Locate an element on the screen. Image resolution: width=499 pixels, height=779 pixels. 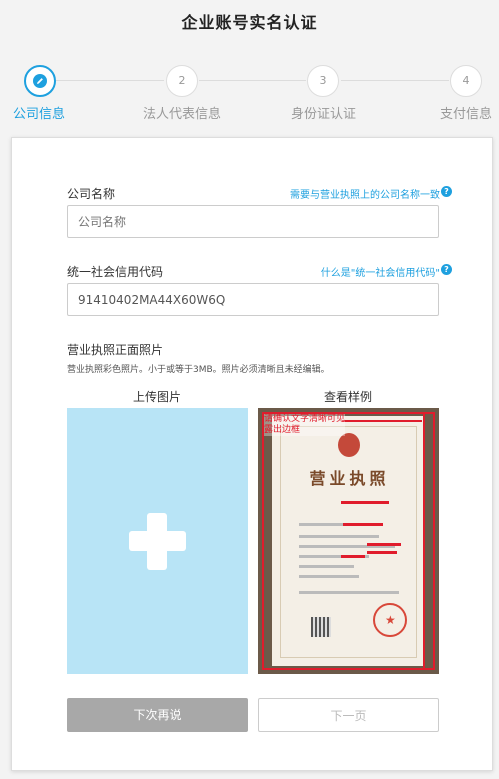
arrow-icon is located at coordinates (382, 421).